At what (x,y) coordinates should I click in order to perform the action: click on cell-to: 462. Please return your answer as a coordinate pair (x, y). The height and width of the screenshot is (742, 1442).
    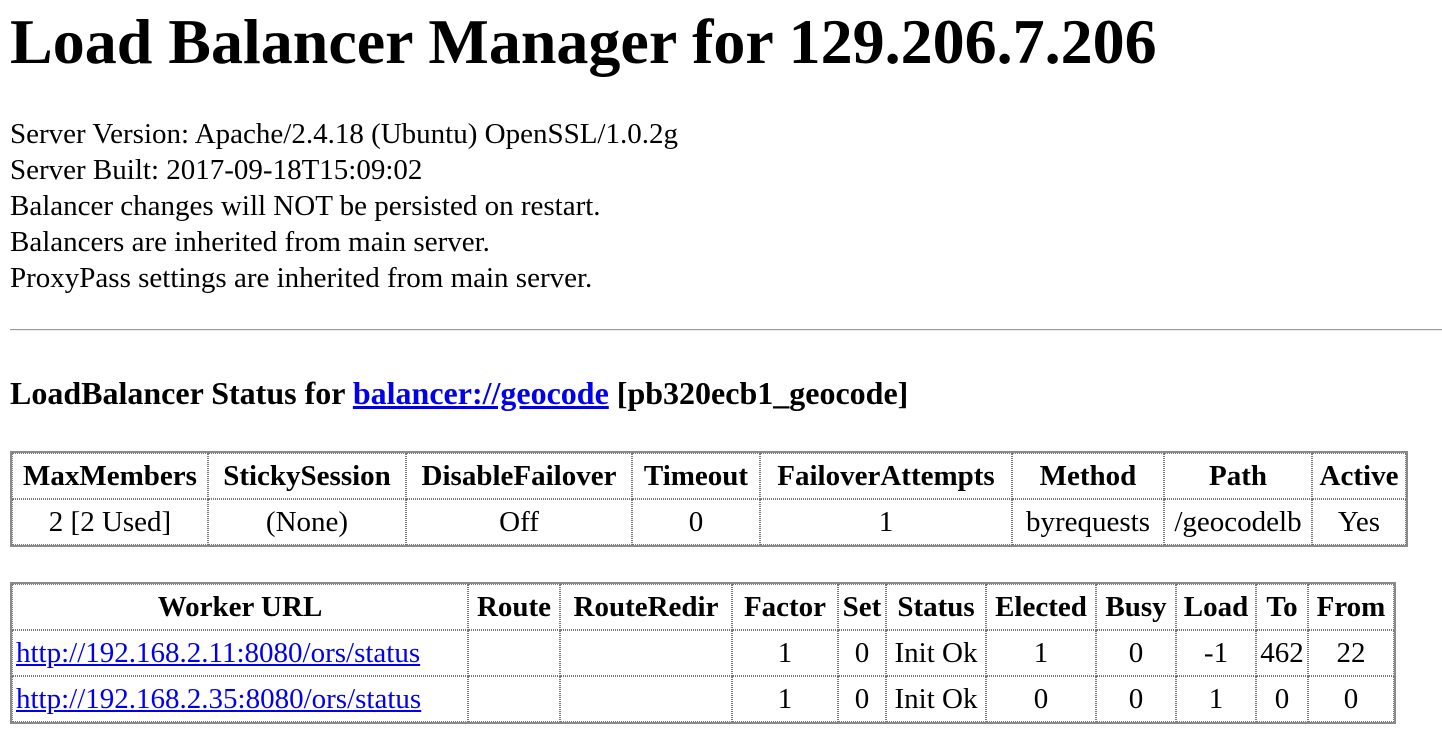
    Looking at the image, I should click on (1282, 653).